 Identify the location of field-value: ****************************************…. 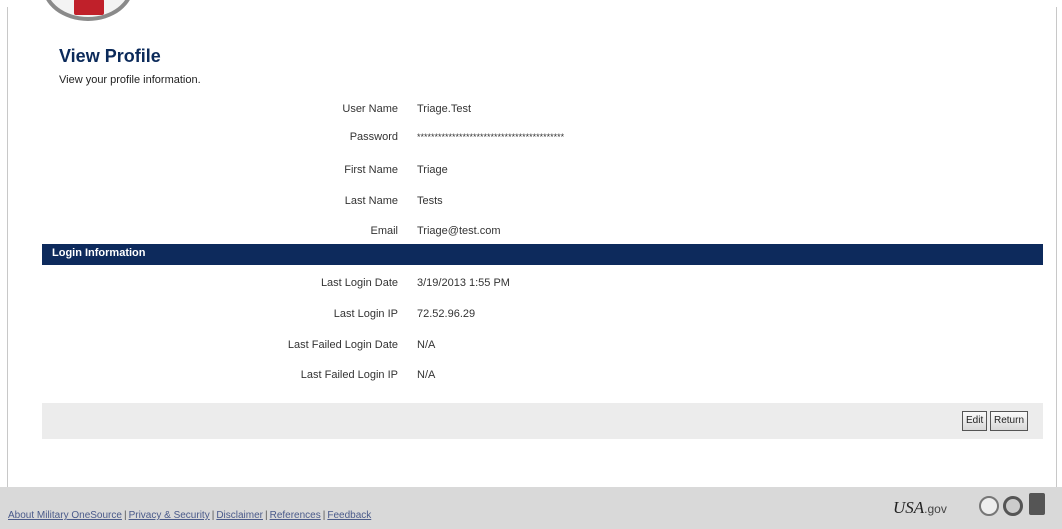
(491, 137).